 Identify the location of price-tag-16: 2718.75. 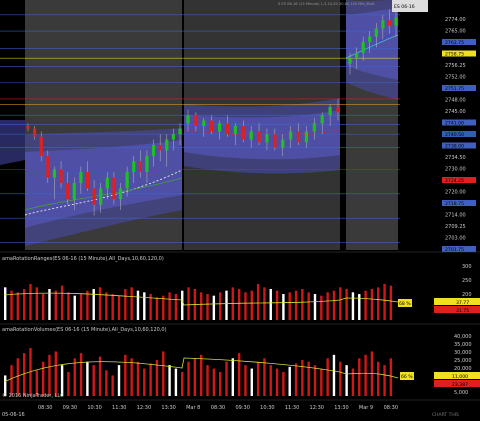
(454, 204).